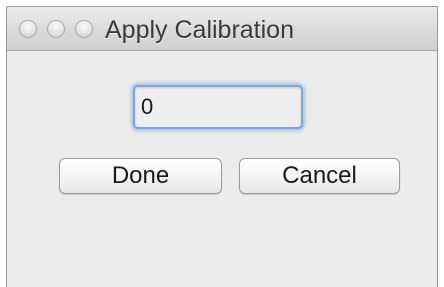 This screenshot has width=444, height=287. What do you see at coordinates (140, 176) in the screenshot?
I see `done-button: Done` at bounding box center [140, 176].